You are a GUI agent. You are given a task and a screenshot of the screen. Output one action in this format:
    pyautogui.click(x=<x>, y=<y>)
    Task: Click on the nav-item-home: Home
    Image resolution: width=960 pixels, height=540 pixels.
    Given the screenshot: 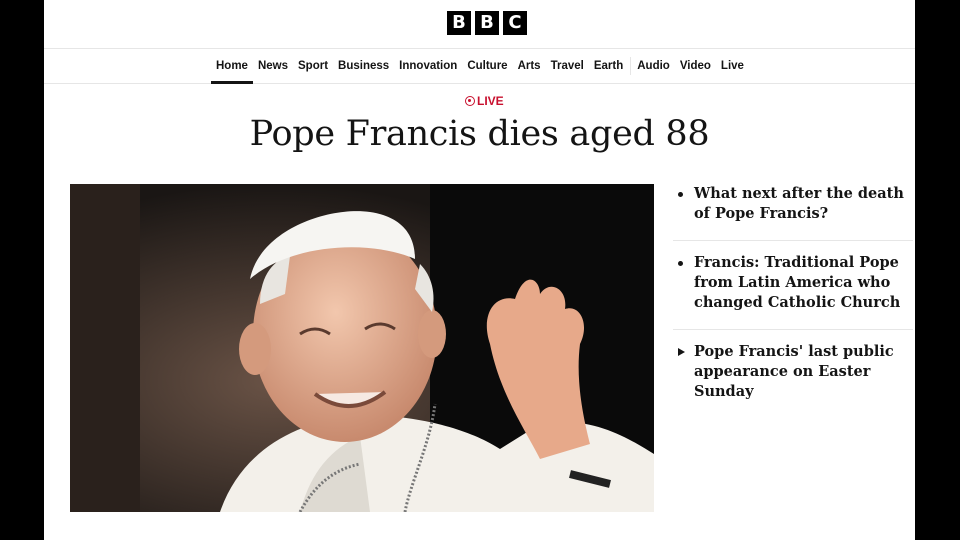 What is the action you would take?
    pyautogui.click(x=232, y=66)
    